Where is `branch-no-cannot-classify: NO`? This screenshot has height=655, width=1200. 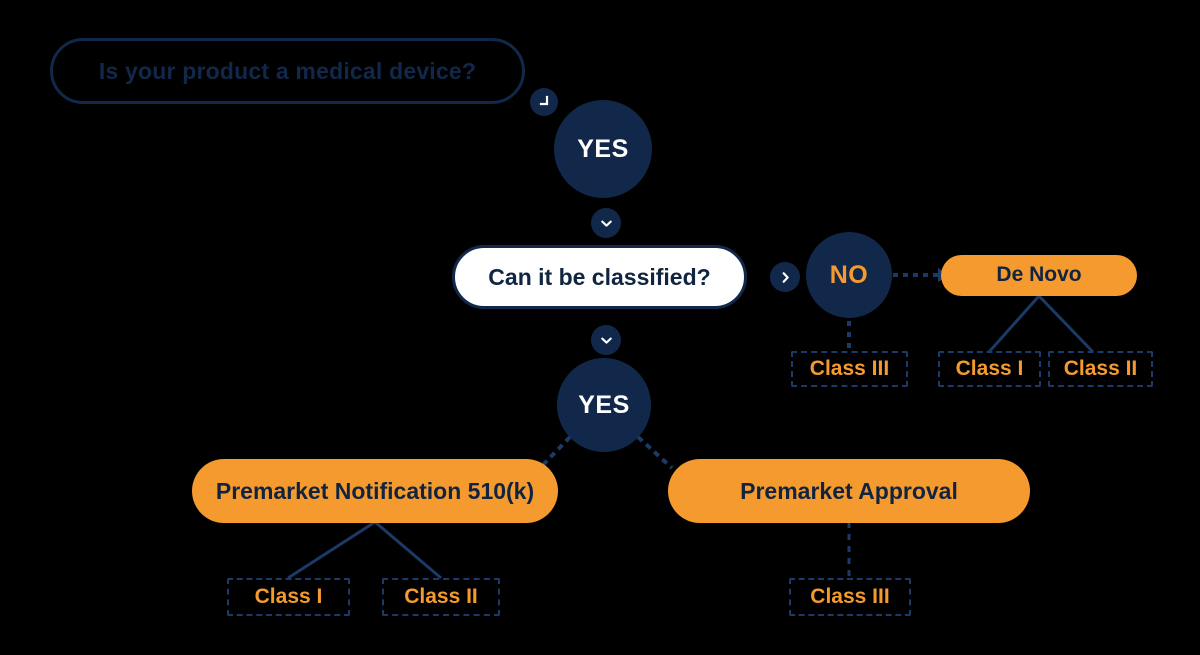
branch-no-cannot-classify: NO is located at coordinates (849, 275).